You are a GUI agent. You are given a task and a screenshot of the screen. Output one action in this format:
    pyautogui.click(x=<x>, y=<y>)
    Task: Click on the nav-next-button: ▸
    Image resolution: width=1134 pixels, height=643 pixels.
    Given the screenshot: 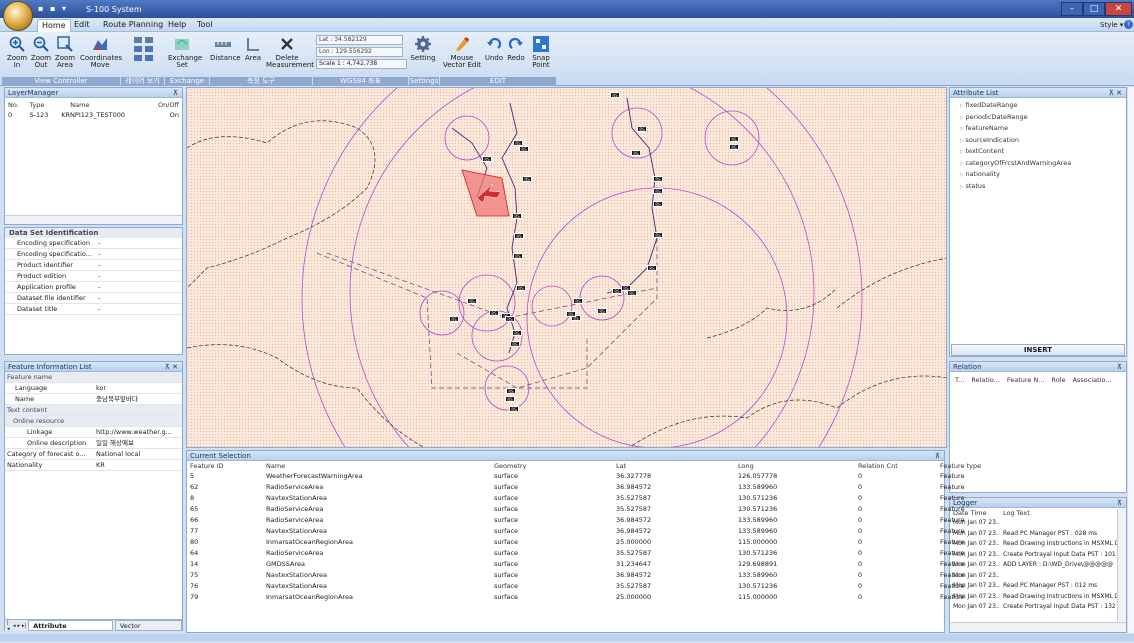 What is the action you would take?
    pyautogui.click(x=19, y=626)
    